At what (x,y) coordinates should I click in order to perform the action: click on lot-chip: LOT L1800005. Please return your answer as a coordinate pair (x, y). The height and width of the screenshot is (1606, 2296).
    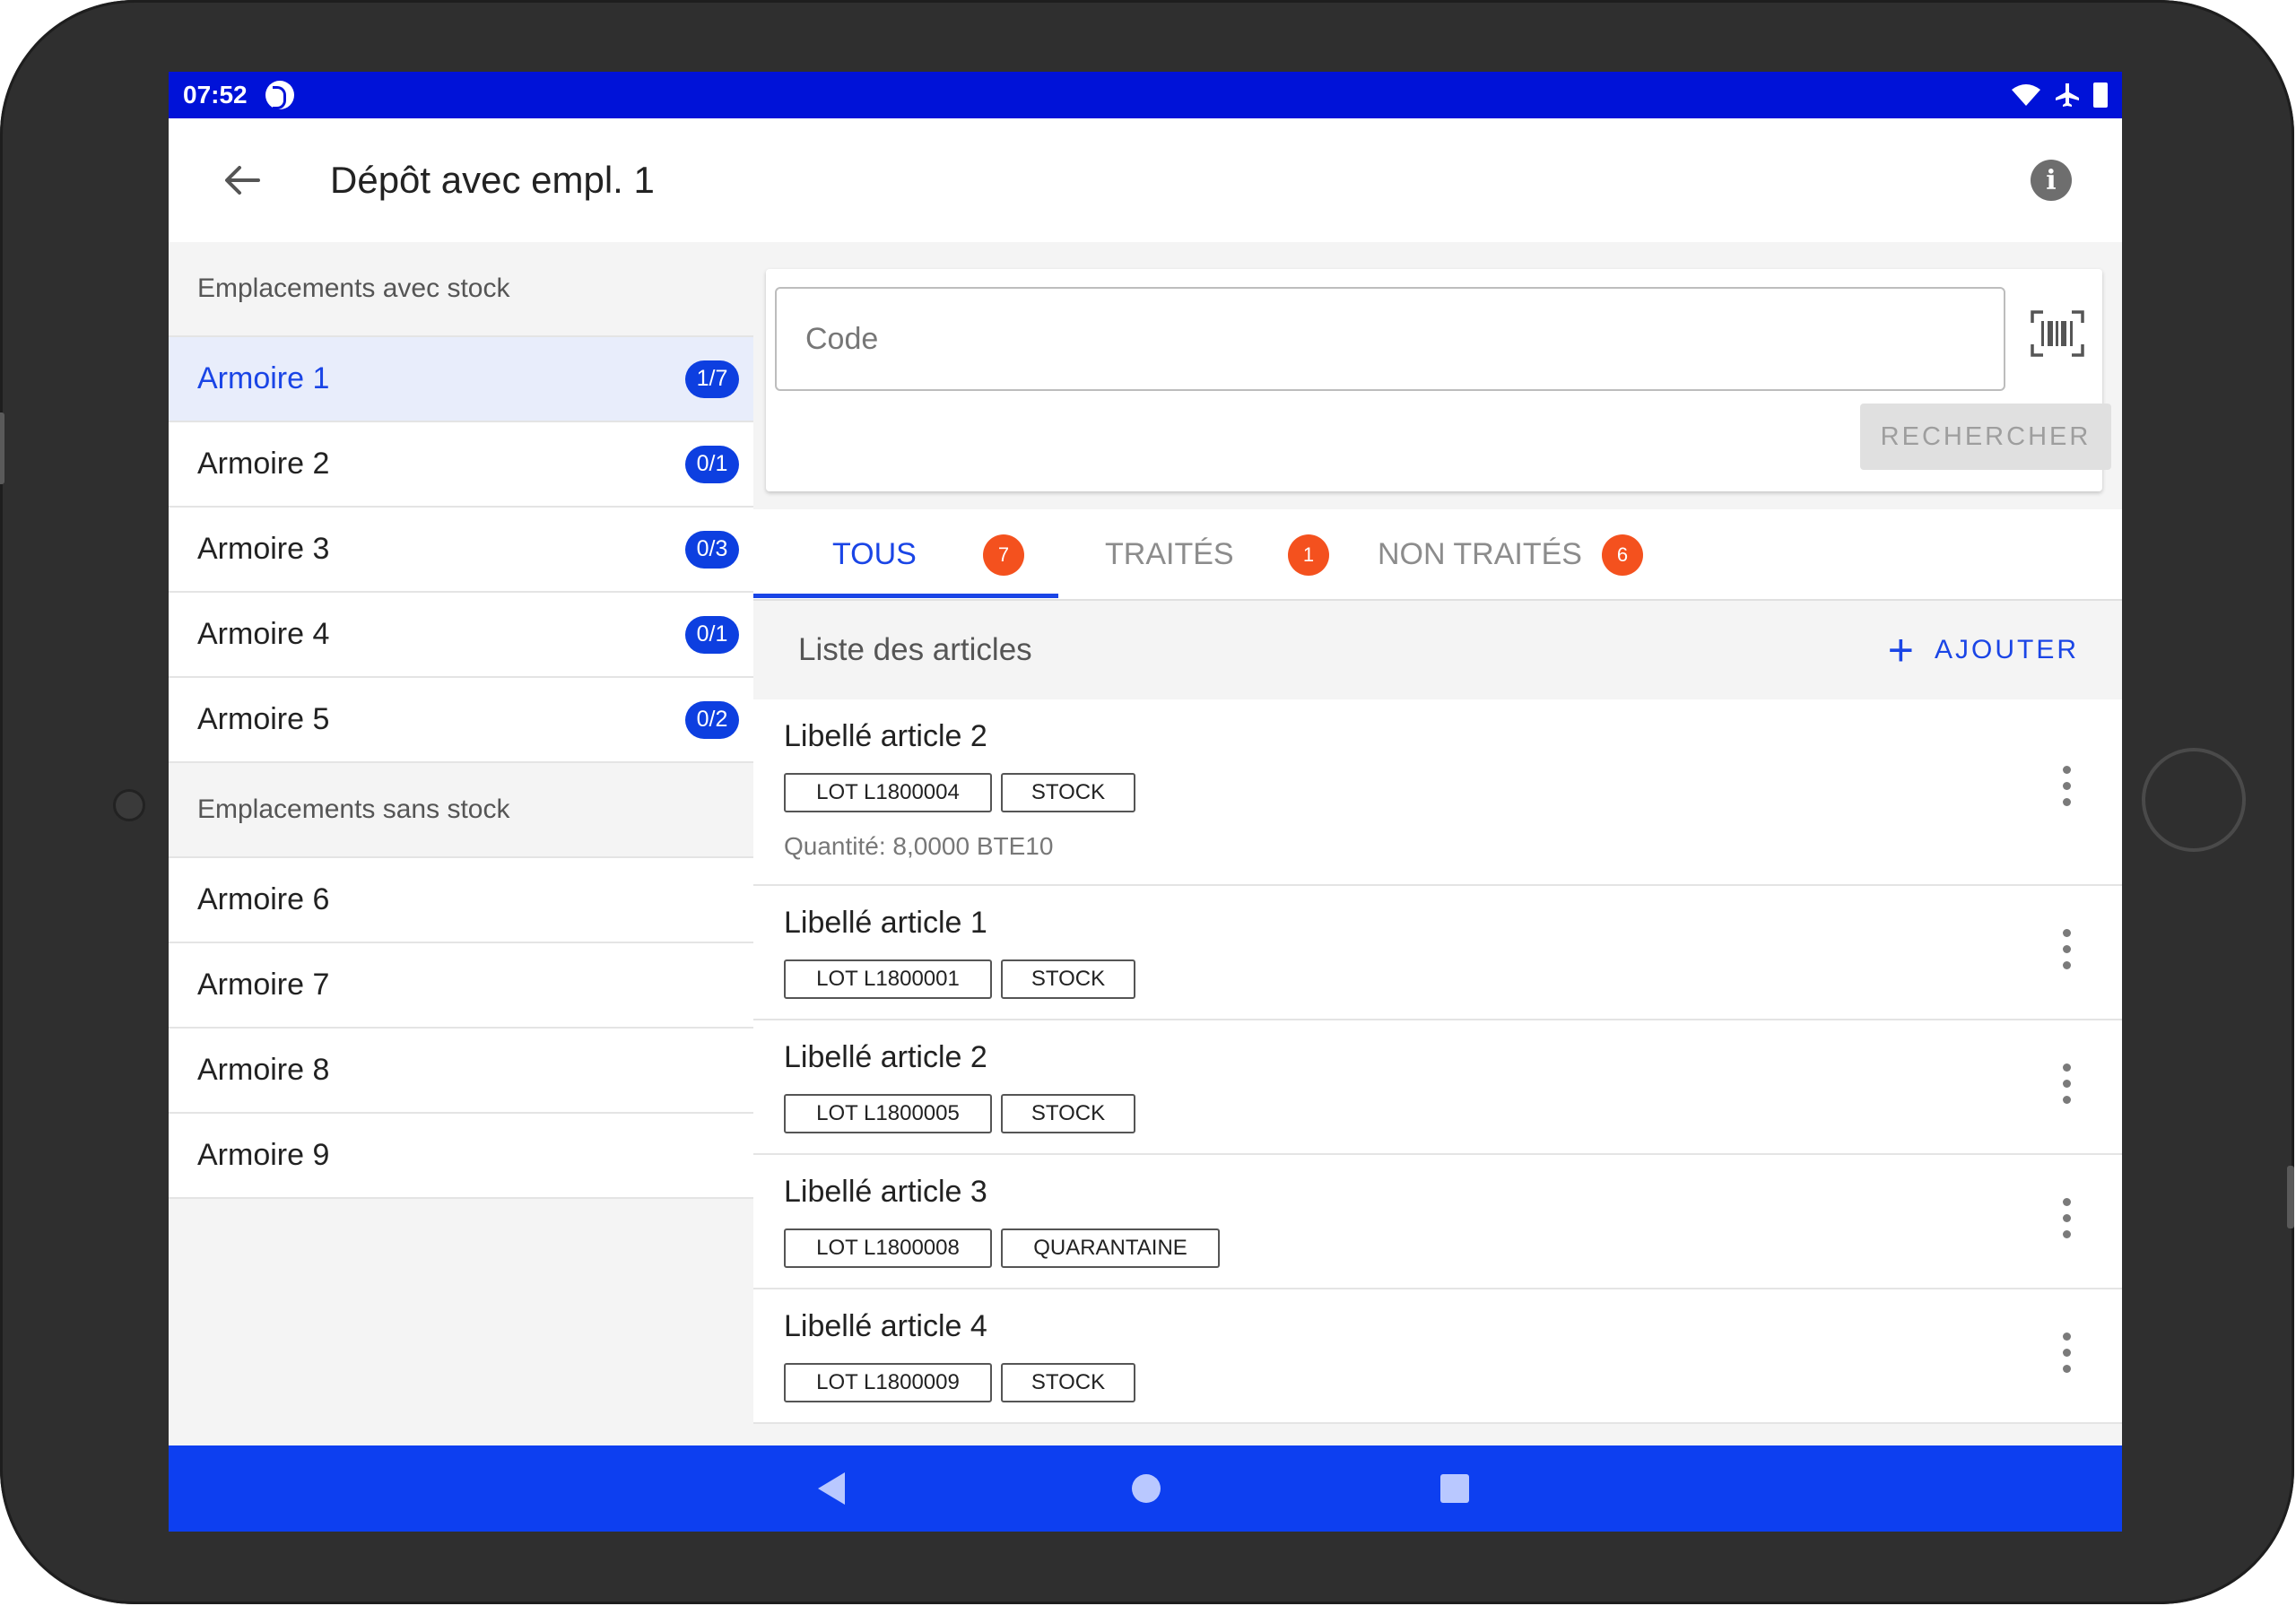
    Looking at the image, I should click on (888, 1113).